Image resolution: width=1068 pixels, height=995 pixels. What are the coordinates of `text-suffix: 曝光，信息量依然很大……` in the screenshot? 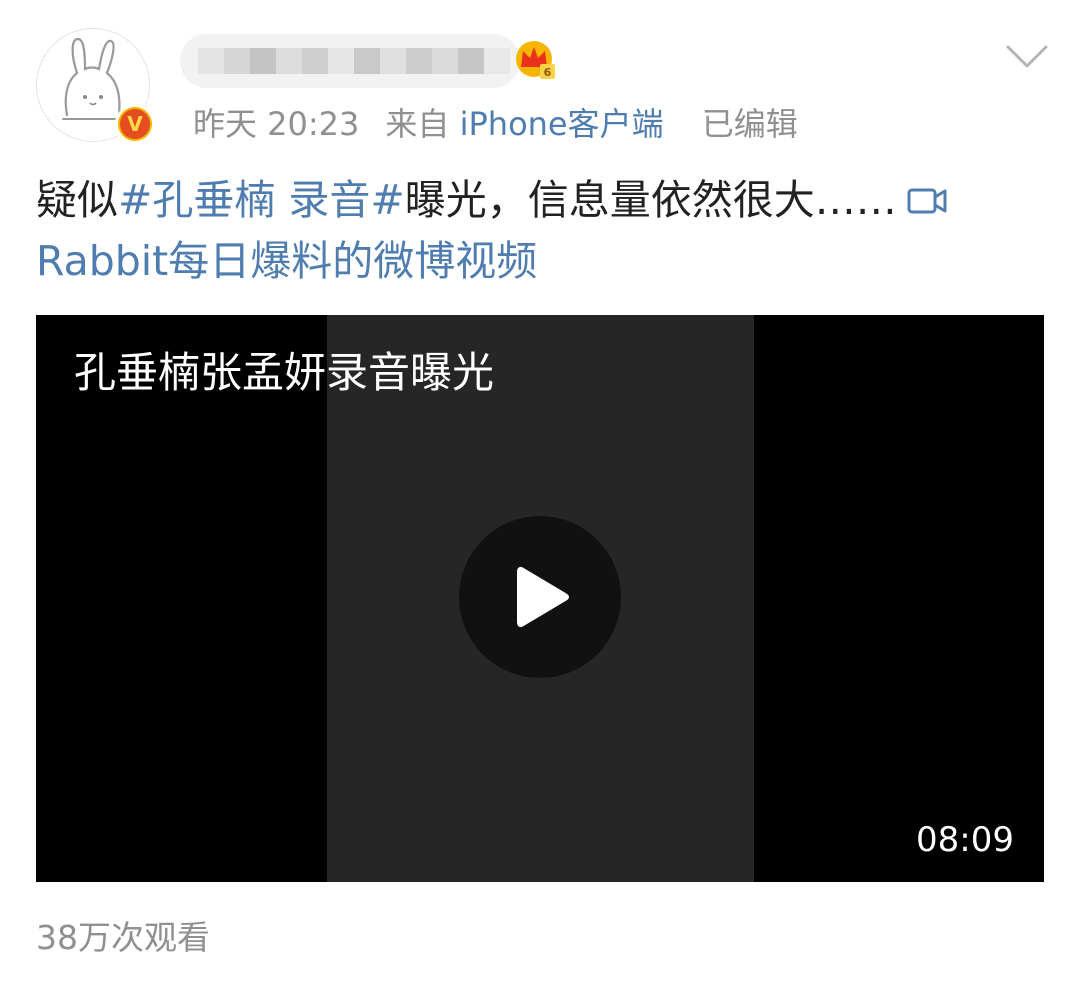 It's located at (650, 200).